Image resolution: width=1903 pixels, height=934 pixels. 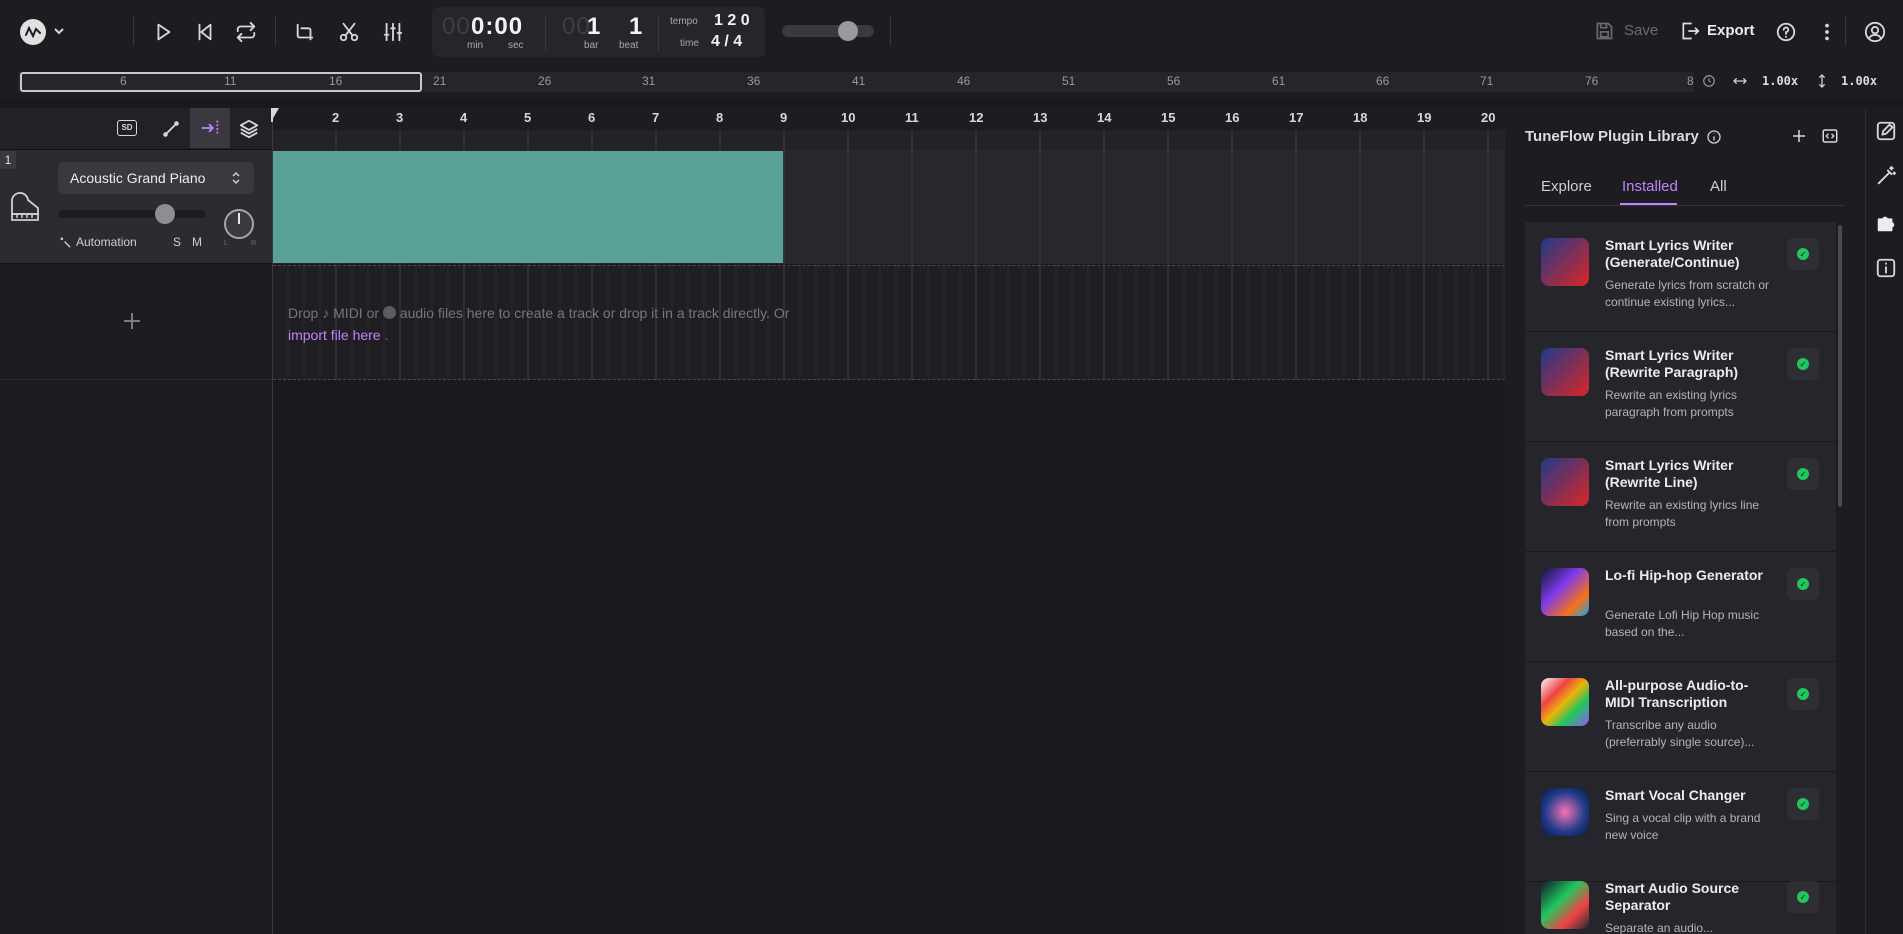 What do you see at coordinates (1718, 186) in the screenshot?
I see `tab-all: All` at bounding box center [1718, 186].